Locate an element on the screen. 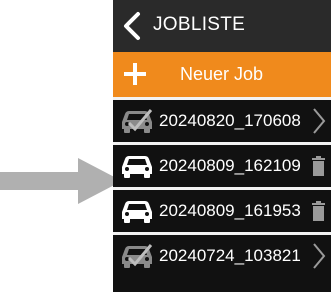 The width and height of the screenshot is (331, 292). new-job-label: Neuer Job is located at coordinates (222, 74).